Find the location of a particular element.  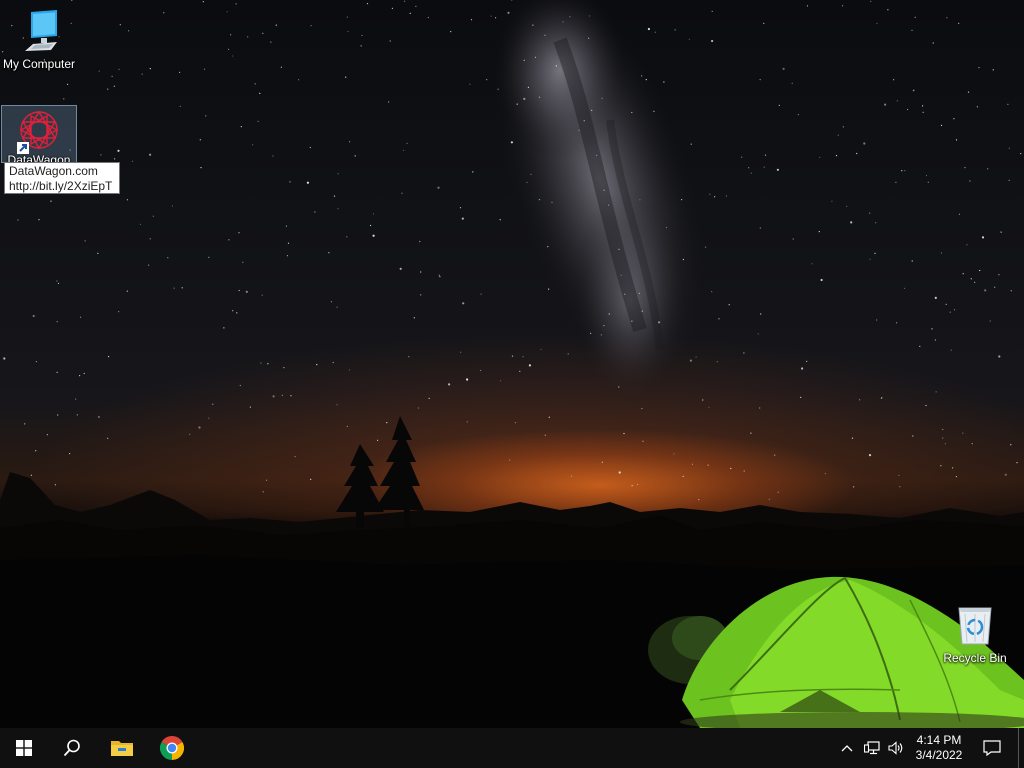

network-icon is located at coordinates (872, 748).